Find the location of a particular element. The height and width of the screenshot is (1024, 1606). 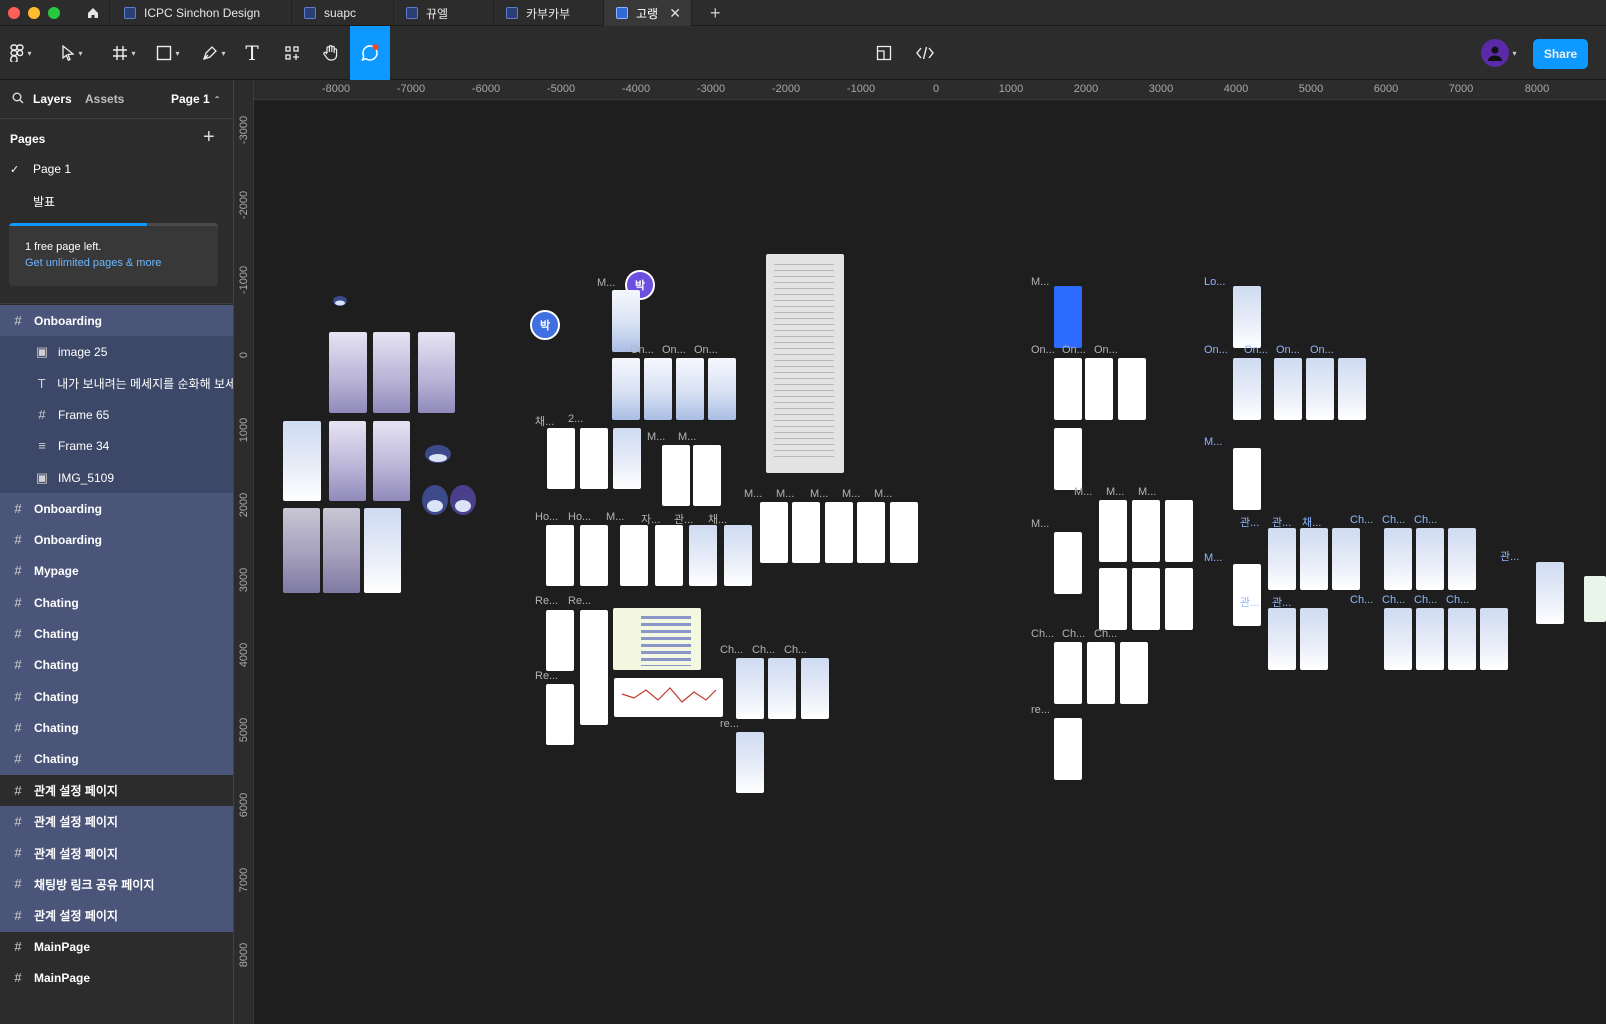

layer-item: ≡ Frame 34 is located at coordinates (116, 446).